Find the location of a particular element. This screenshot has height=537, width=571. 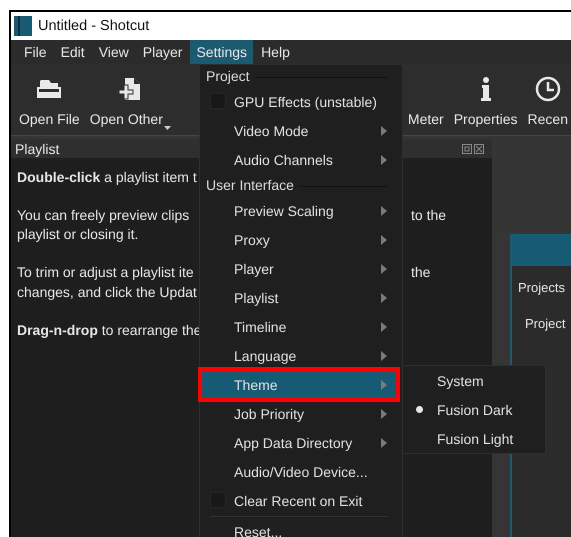

playlist-help-text: playlist or closing it. is located at coordinates (78, 234).